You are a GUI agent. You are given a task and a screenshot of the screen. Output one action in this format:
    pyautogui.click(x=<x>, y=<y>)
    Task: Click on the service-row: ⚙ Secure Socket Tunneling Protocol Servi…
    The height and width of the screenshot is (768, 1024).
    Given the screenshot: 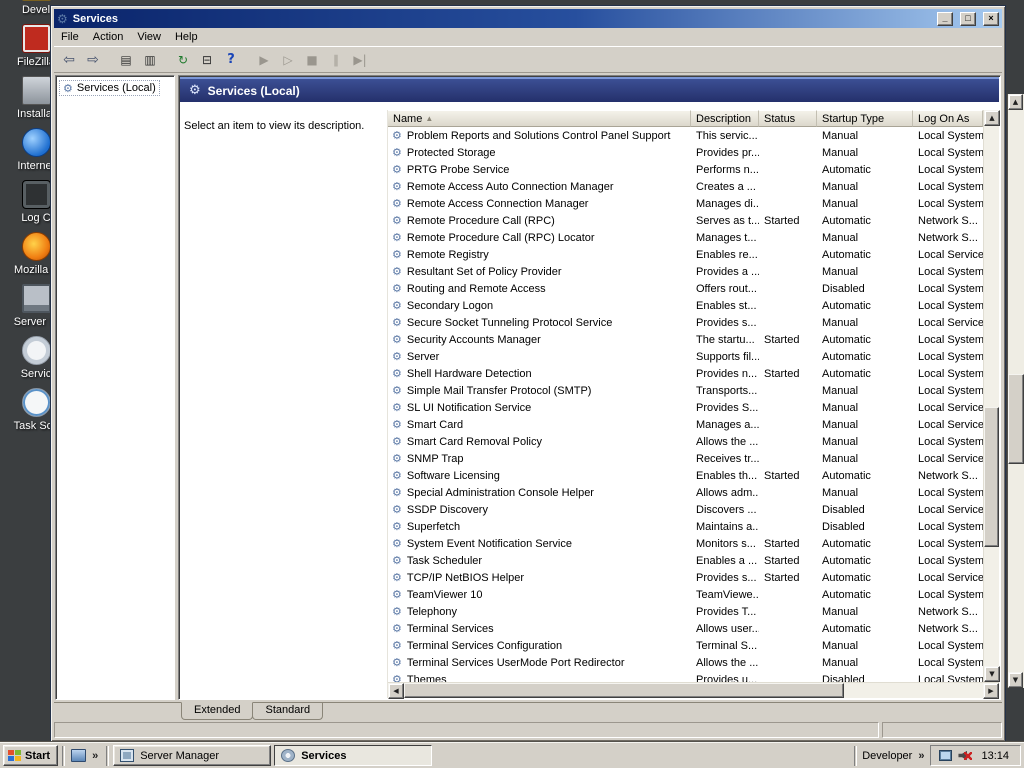 What is the action you would take?
    pyautogui.click(x=685, y=322)
    